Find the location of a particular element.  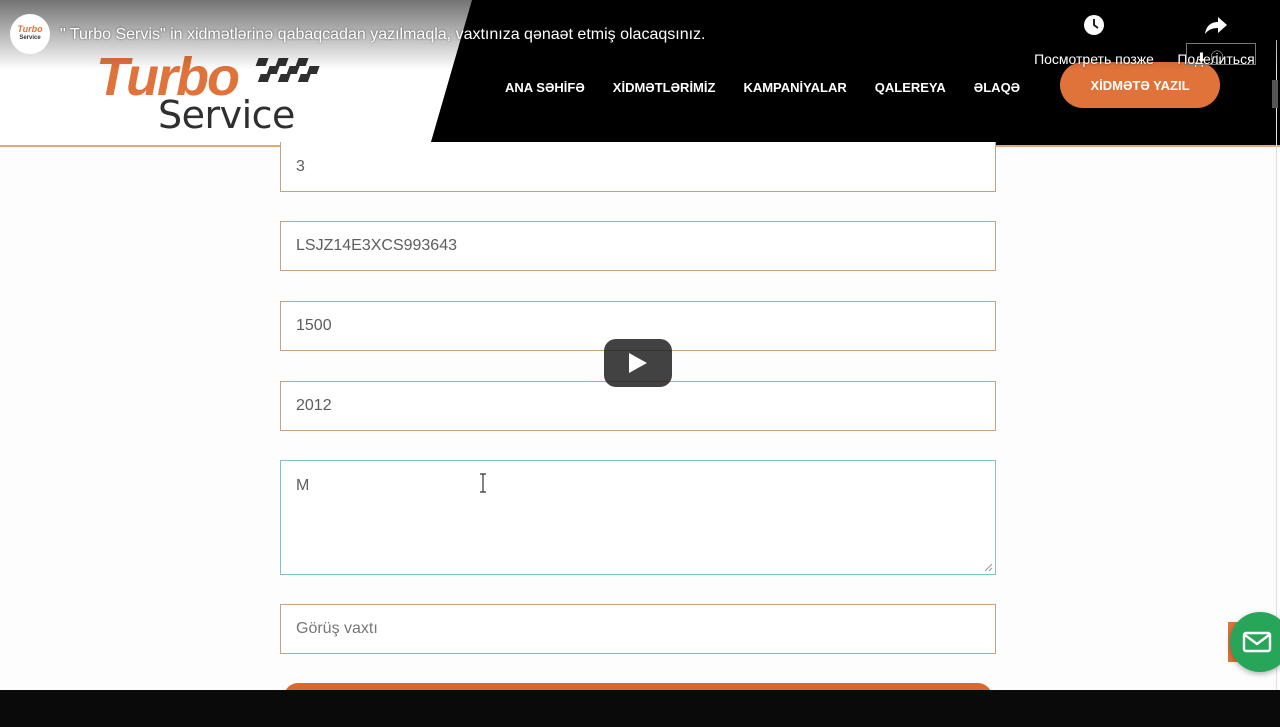

play-button is located at coordinates (638, 363).